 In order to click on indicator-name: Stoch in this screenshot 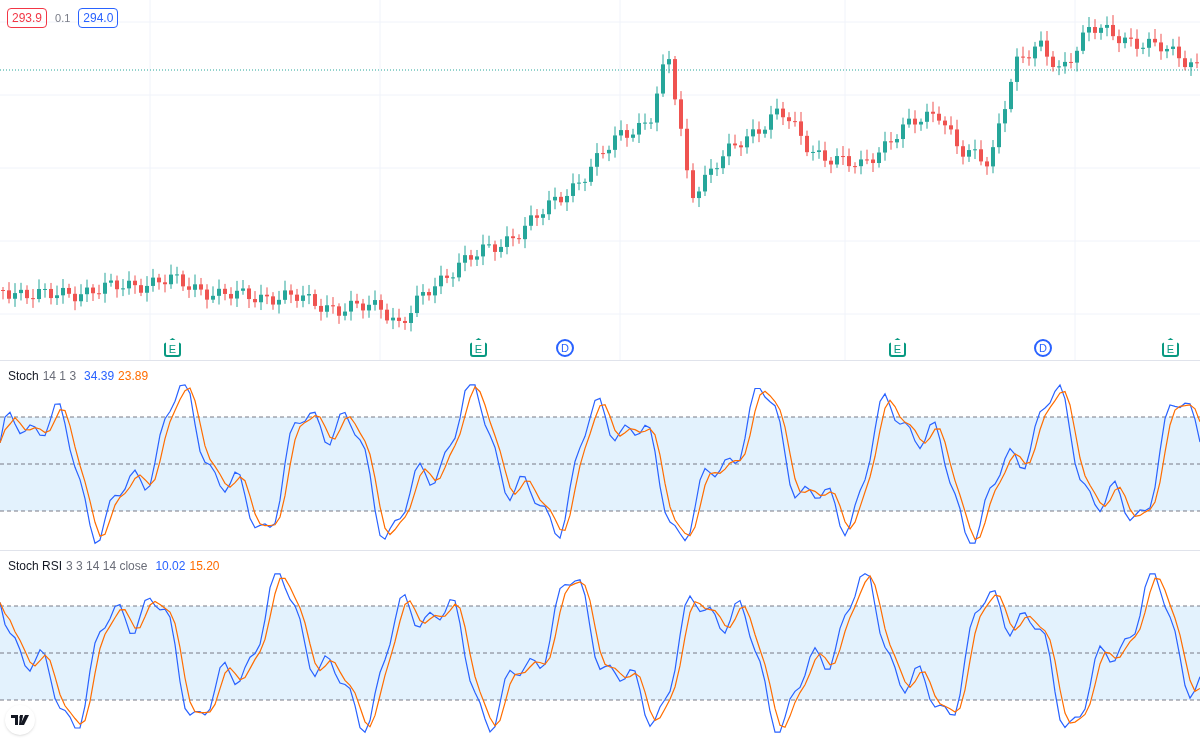, I will do `click(23, 376)`.